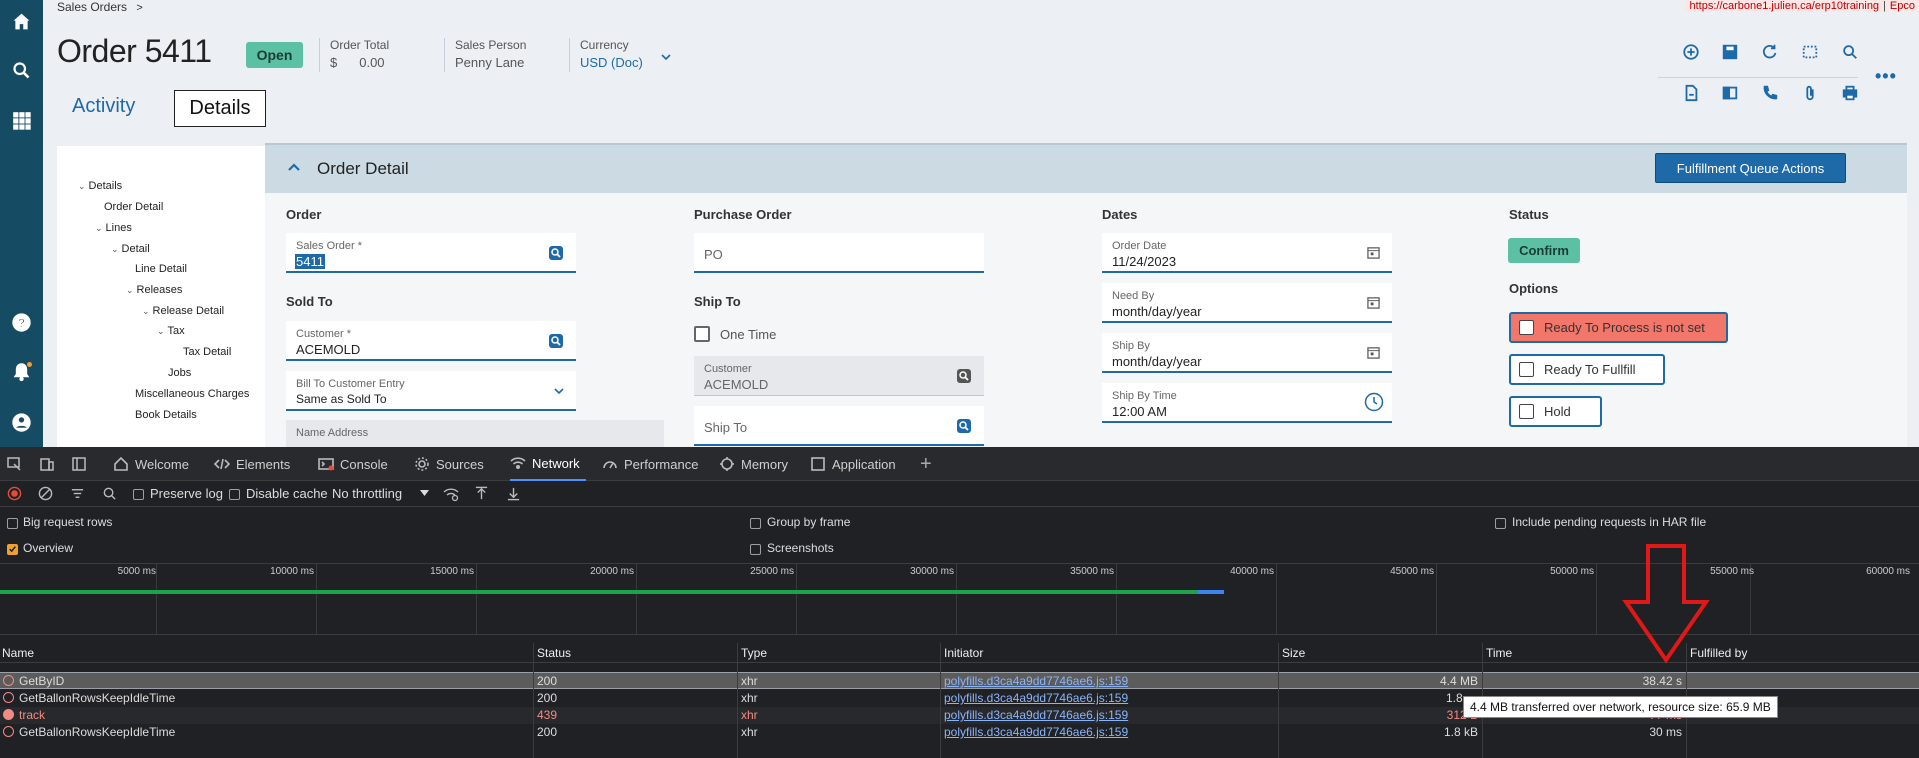 This screenshot has height=758, width=1919. What do you see at coordinates (1810, 93) in the screenshot?
I see `attach-icon` at bounding box center [1810, 93].